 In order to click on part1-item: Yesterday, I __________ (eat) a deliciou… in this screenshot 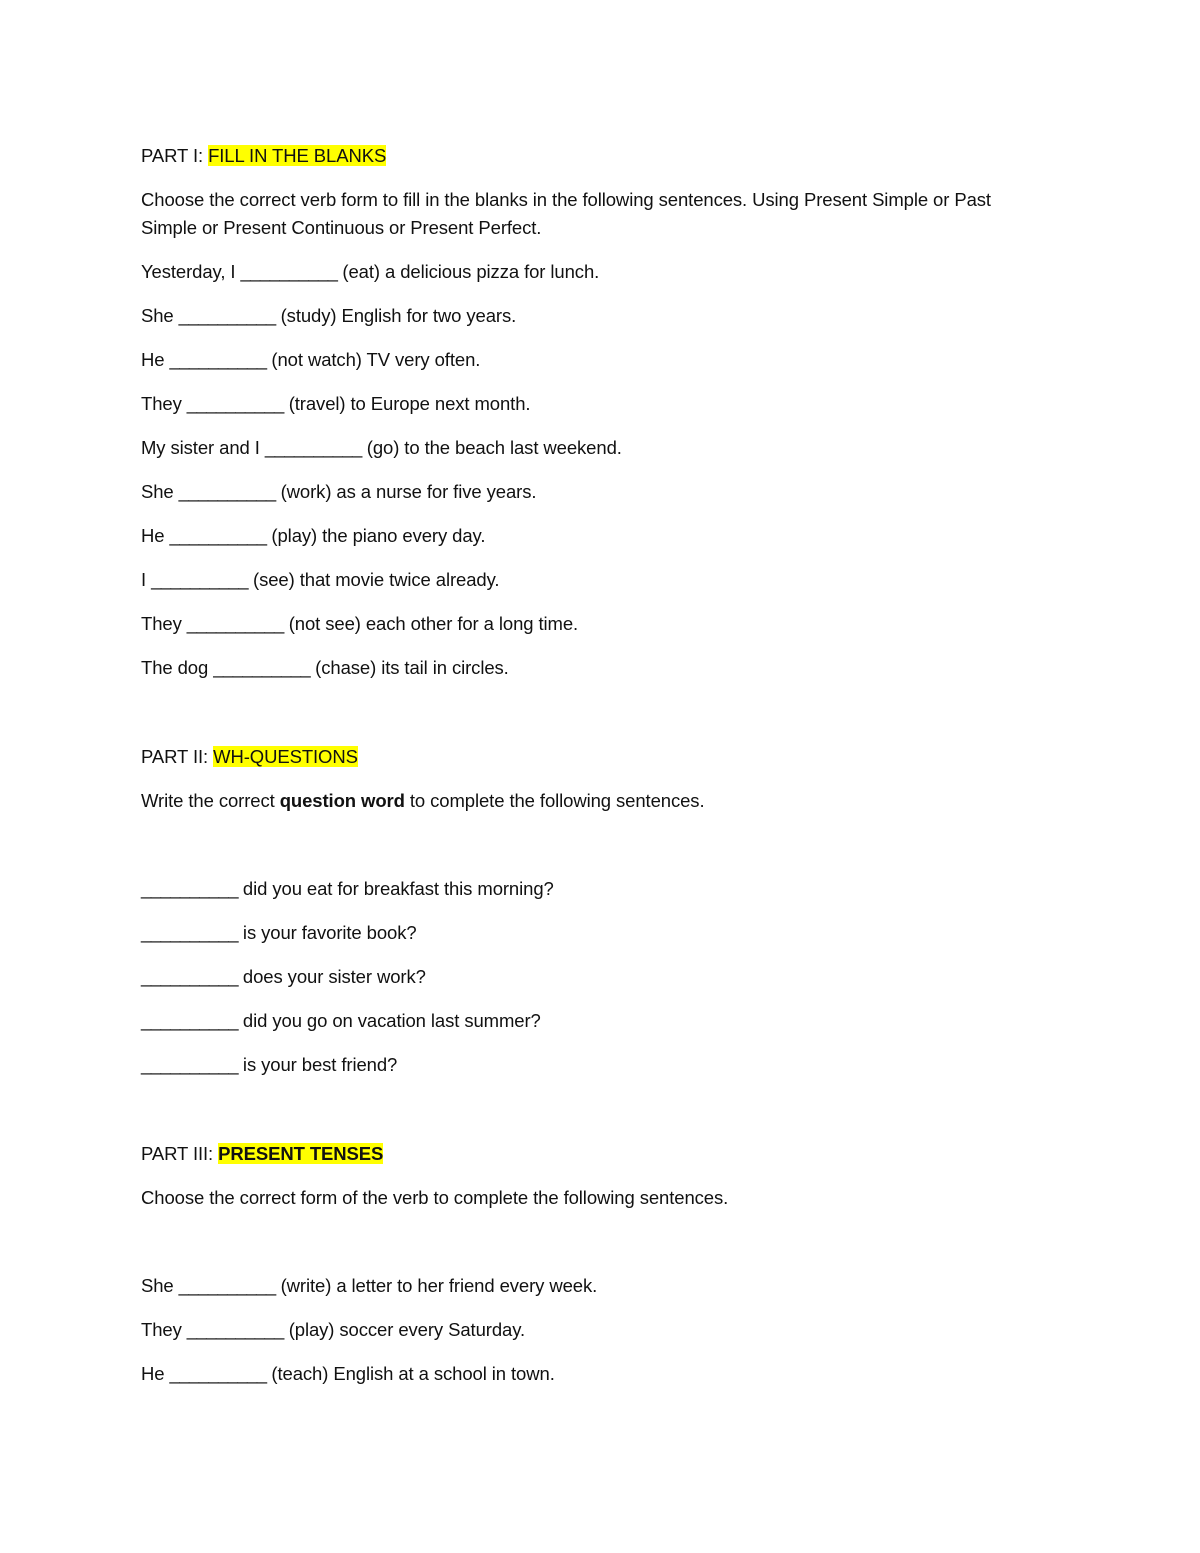, I will do `click(370, 272)`.